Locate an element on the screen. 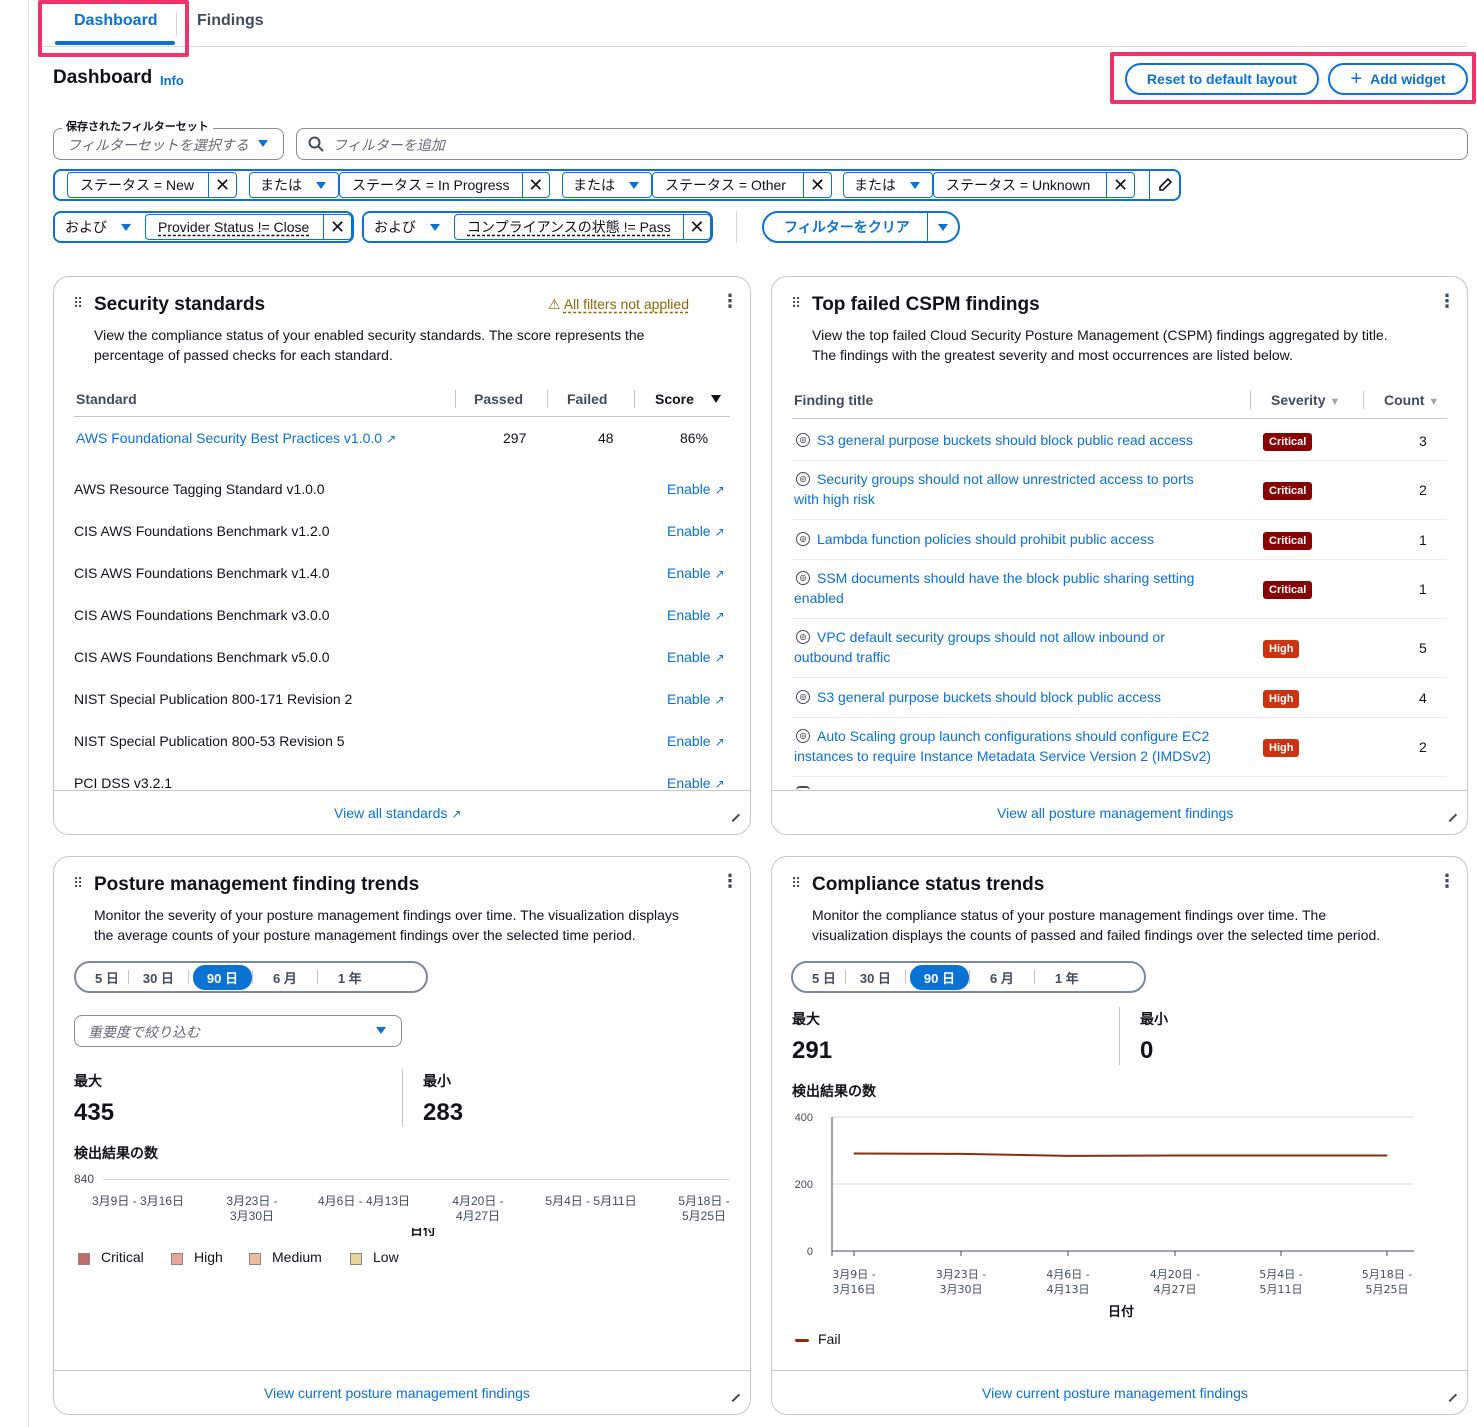 The width and height of the screenshot is (1477, 1427). finding-title-link-cont: outbound traffic is located at coordinates (842, 657).